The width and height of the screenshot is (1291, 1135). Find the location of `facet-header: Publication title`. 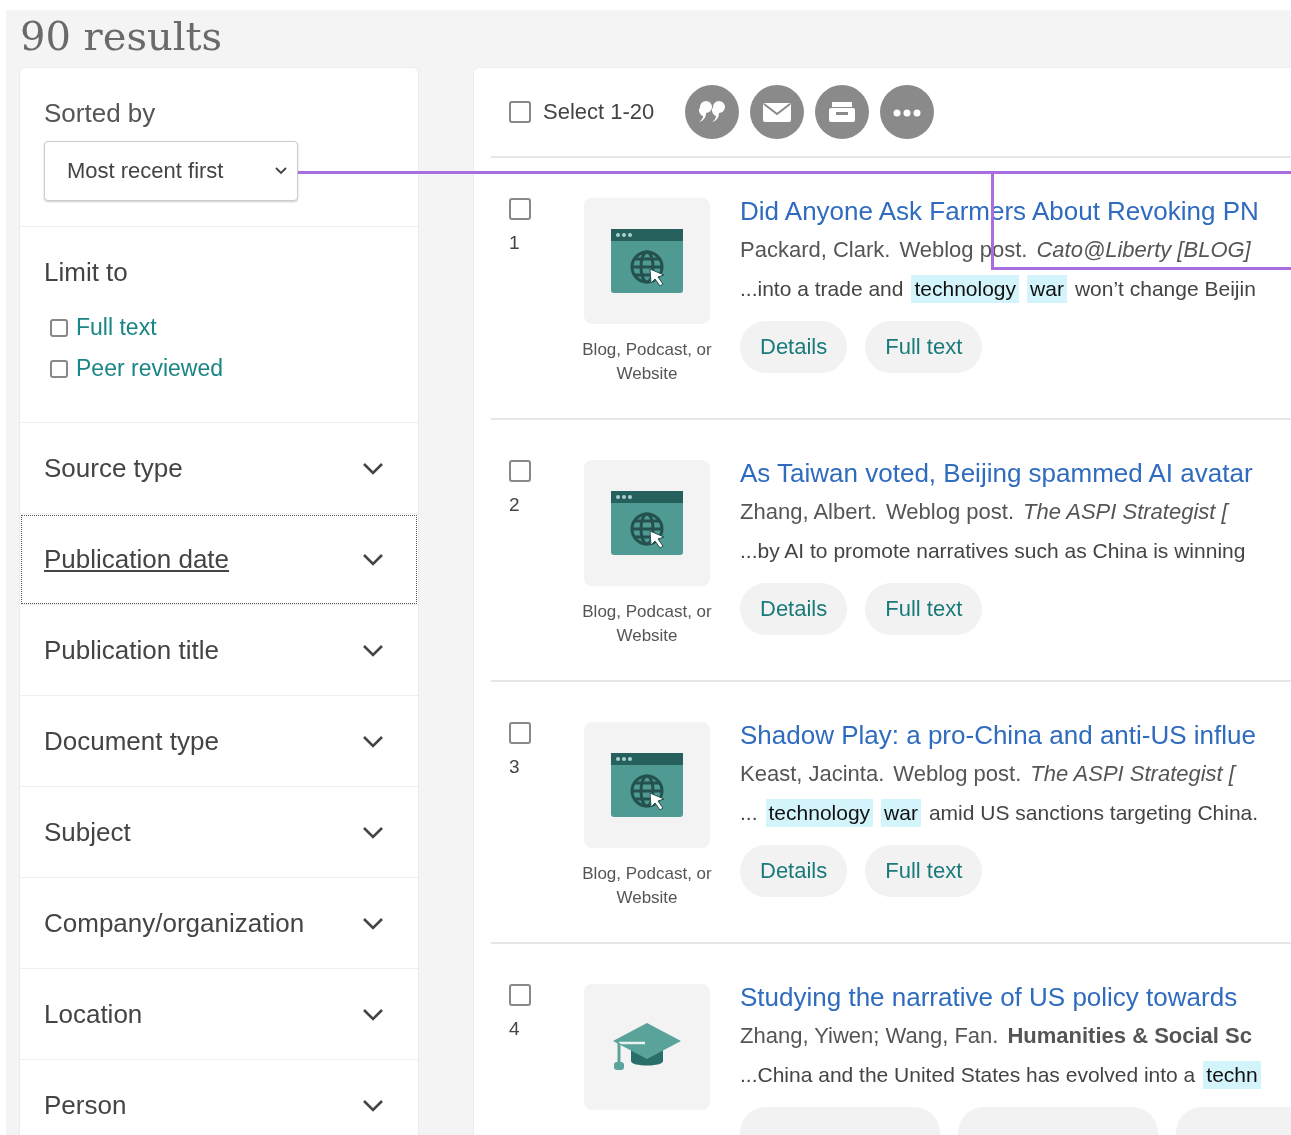

facet-header: Publication title is located at coordinates (219, 650).